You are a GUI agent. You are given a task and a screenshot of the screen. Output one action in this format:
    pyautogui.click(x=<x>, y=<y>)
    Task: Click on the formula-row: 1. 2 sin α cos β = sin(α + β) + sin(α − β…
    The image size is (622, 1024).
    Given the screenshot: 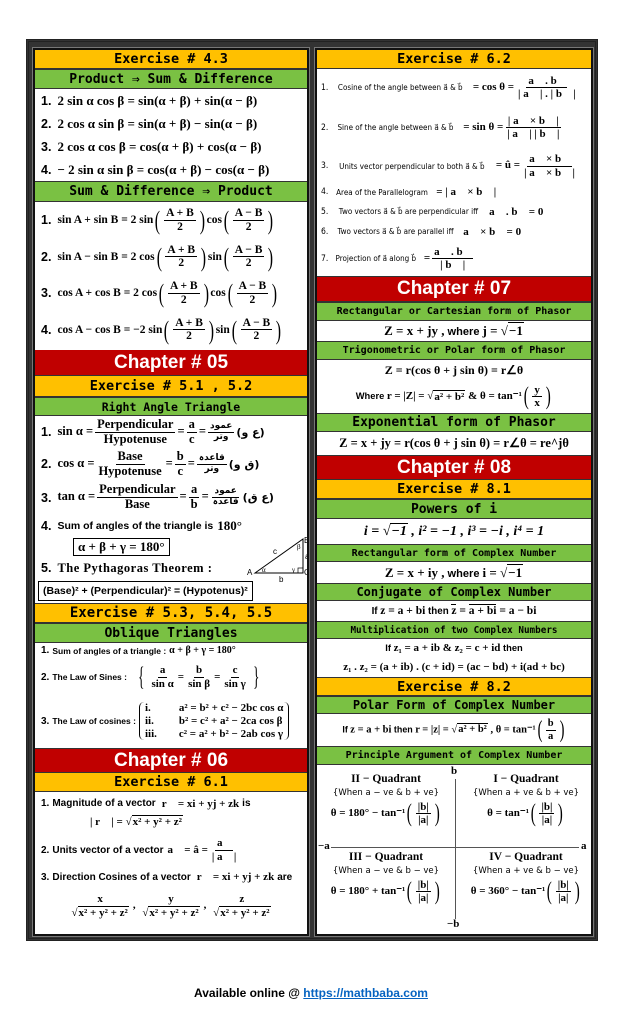 What is the action you would take?
    pyautogui.click(x=171, y=100)
    